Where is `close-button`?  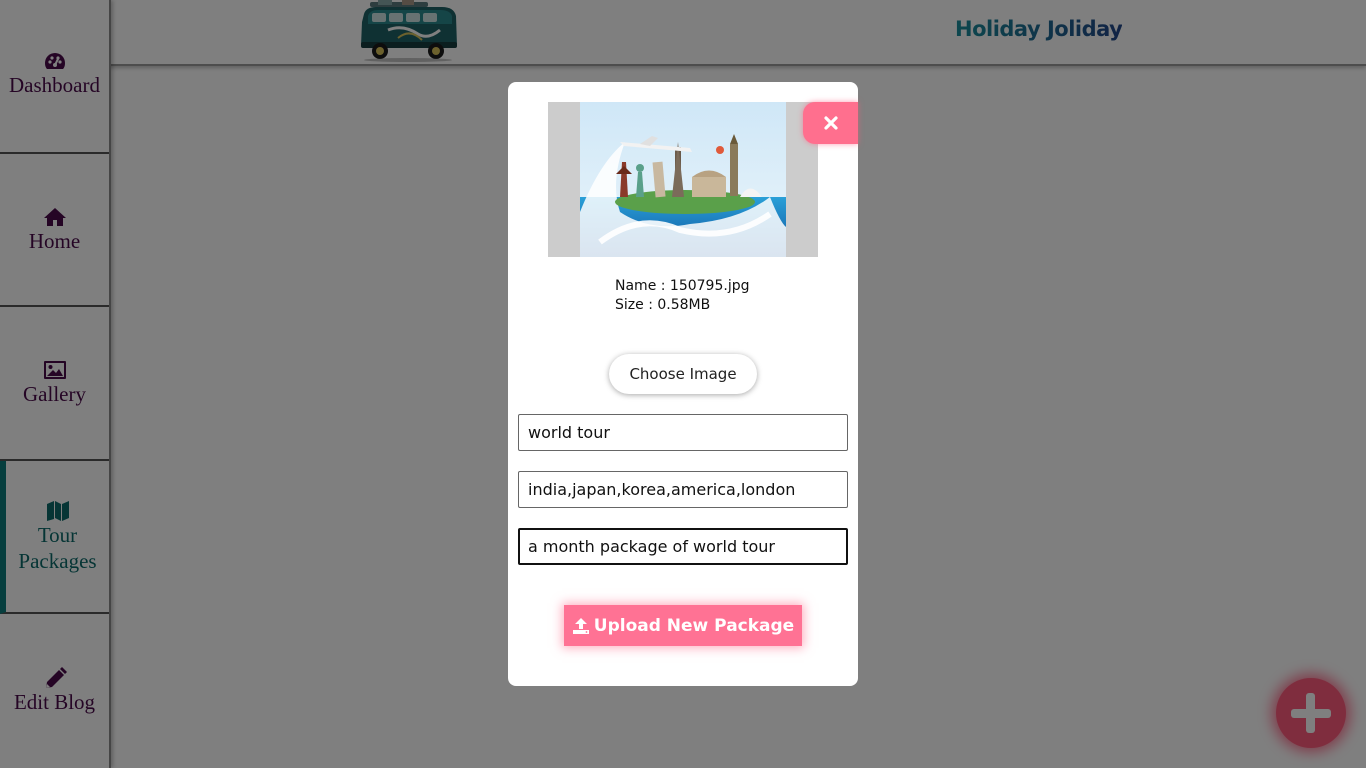 close-button is located at coordinates (830, 123).